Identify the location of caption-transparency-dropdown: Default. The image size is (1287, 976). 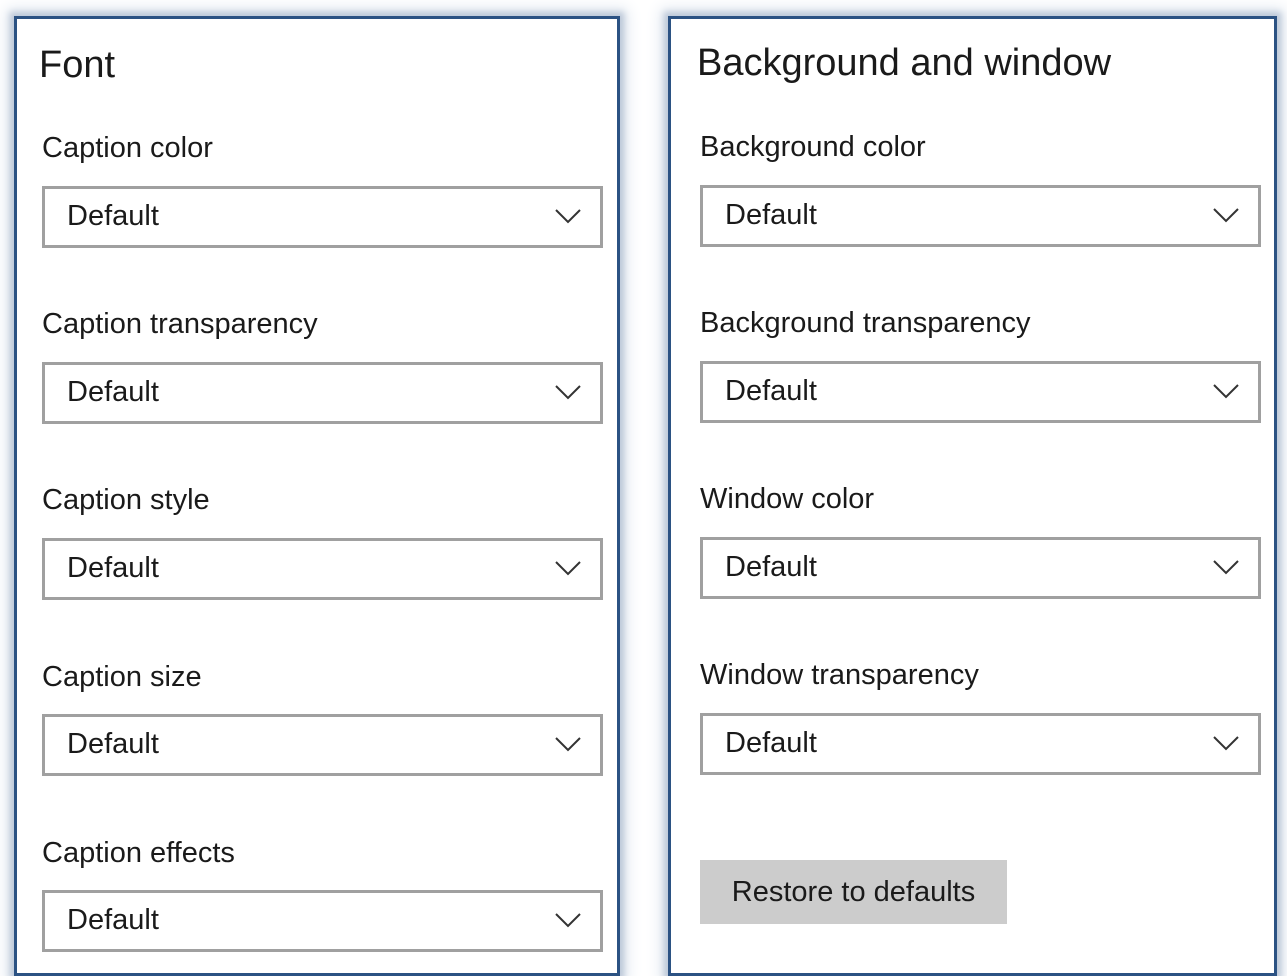
(322, 393).